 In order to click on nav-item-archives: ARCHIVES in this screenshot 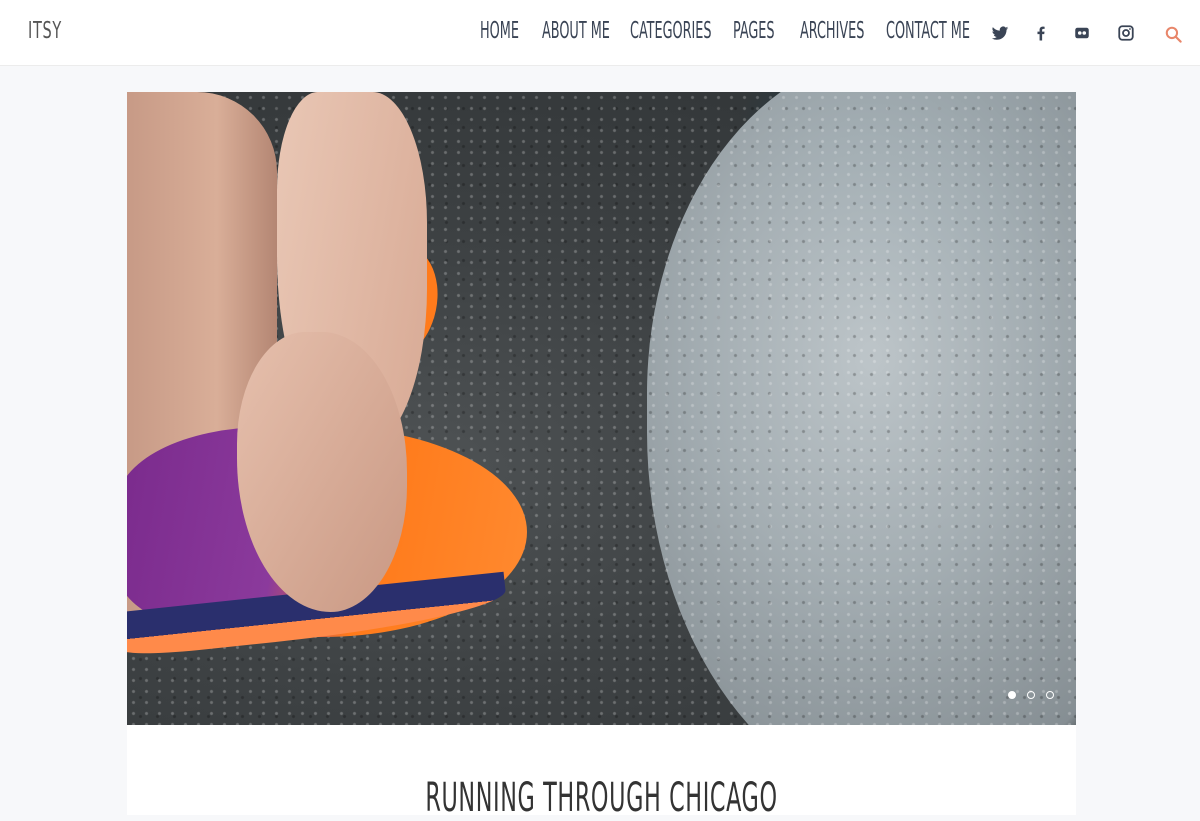, I will do `click(832, 31)`.